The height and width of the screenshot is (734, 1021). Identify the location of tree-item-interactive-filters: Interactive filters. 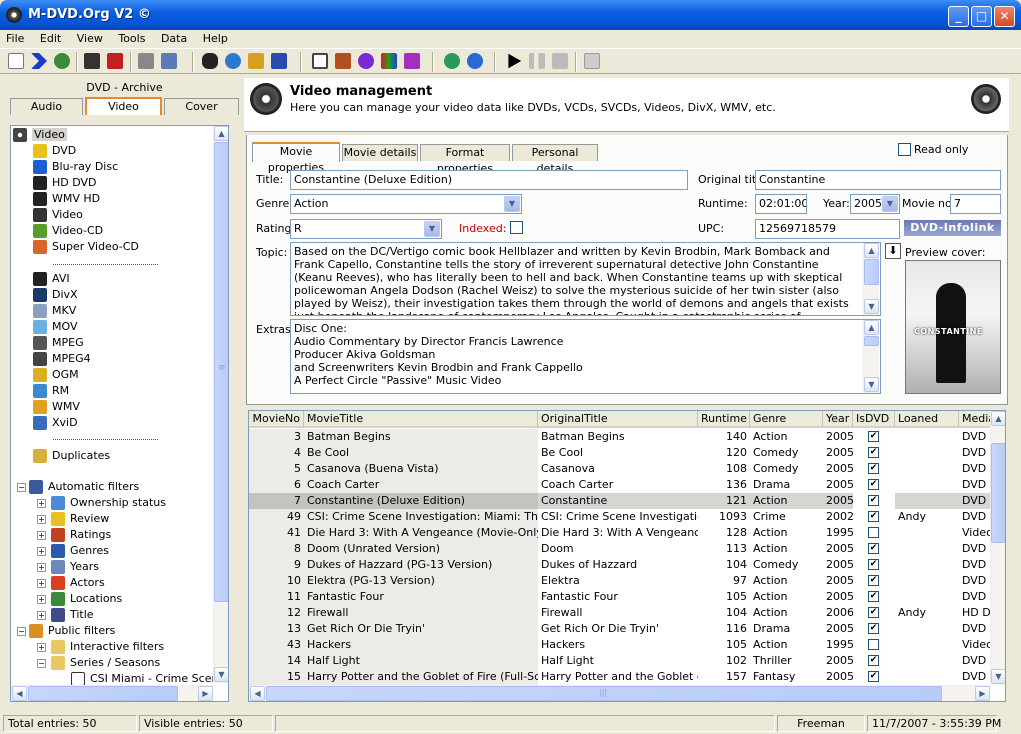
(107, 647).